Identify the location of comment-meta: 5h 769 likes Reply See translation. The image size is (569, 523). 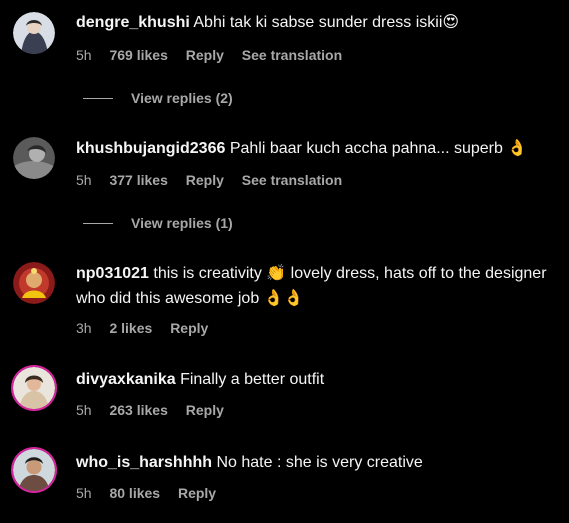
(216, 55).